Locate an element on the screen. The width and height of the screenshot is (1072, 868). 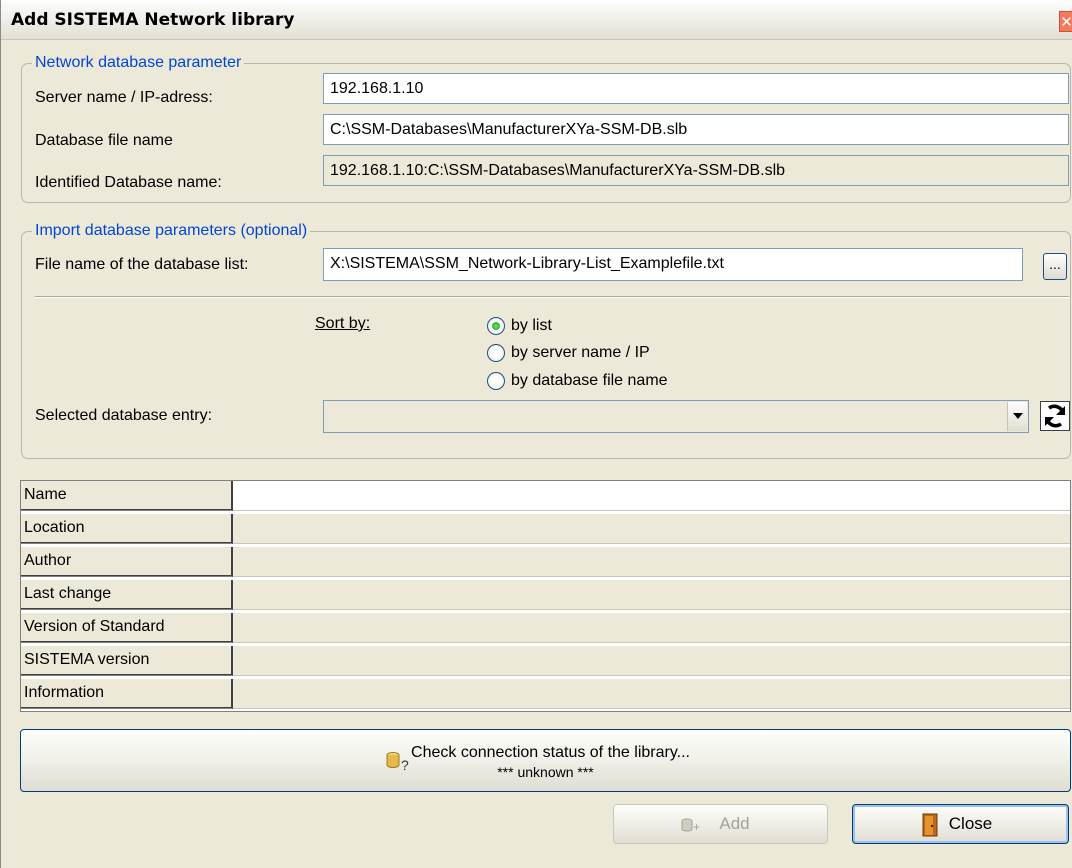
property-row: Author is located at coordinates (545, 562).